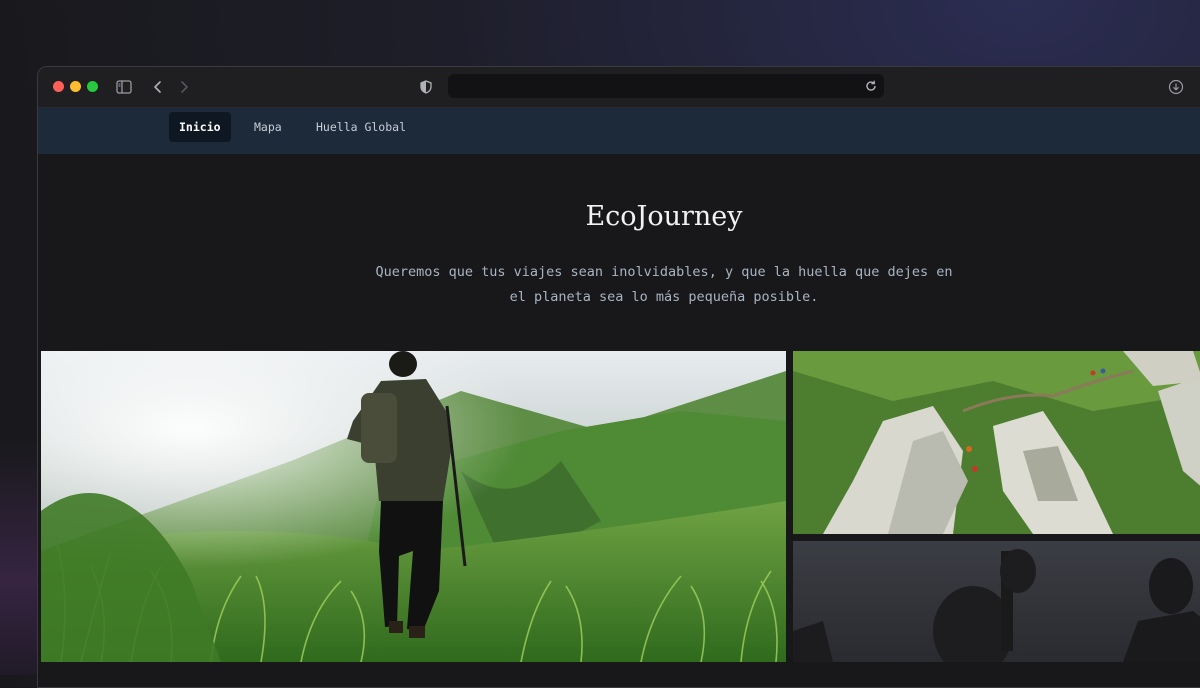  Describe the element at coordinates (158, 87) in the screenshot. I see `chevron-left-icon` at that location.